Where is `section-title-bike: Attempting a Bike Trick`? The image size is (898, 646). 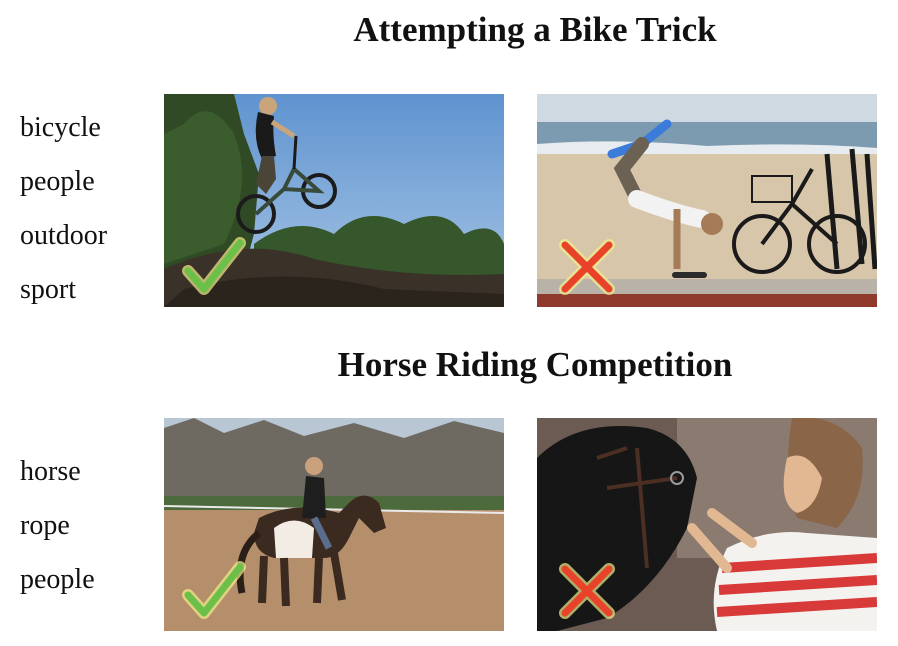
section-title-bike: Attempting a Bike Trick is located at coordinates (535, 29).